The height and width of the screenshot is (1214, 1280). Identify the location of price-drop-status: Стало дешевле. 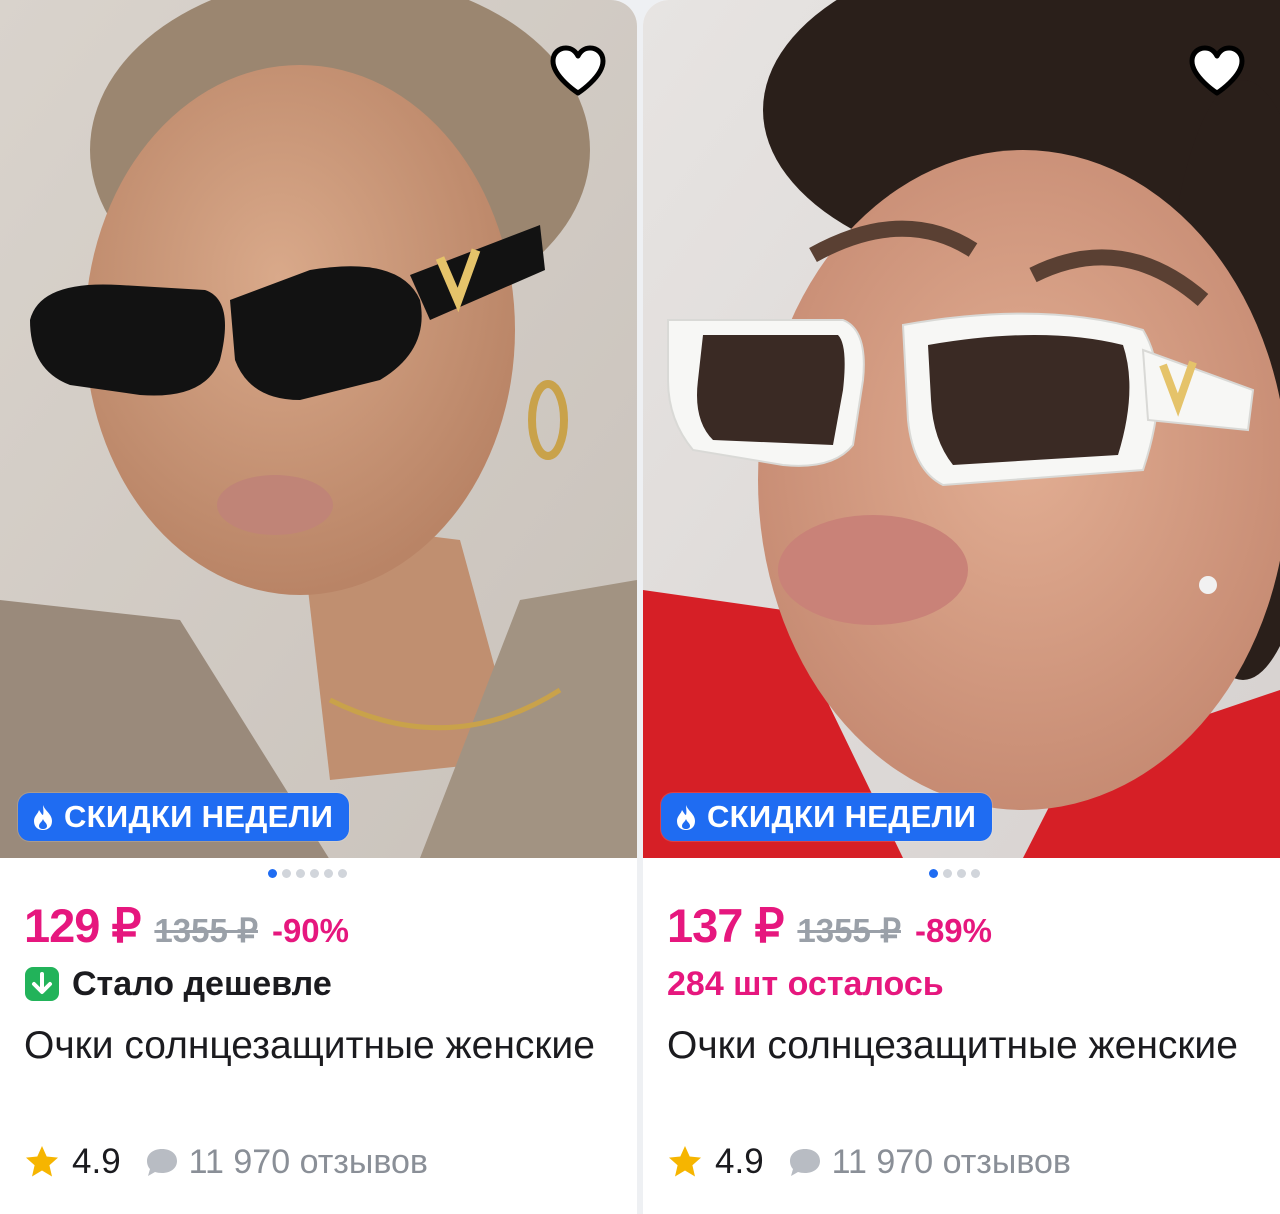
(178, 984).